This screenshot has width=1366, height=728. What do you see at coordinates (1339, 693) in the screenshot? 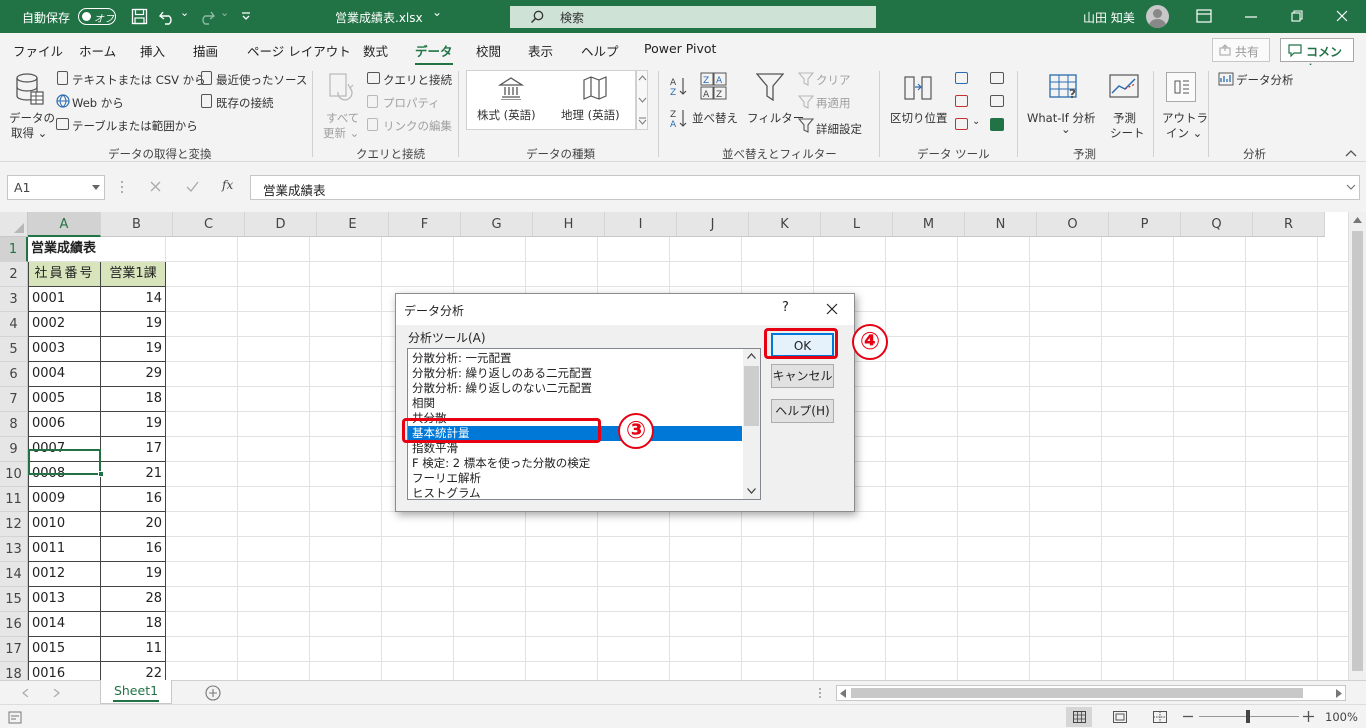
I see `scroll-right-icon` at bounding box center [1339, 693].